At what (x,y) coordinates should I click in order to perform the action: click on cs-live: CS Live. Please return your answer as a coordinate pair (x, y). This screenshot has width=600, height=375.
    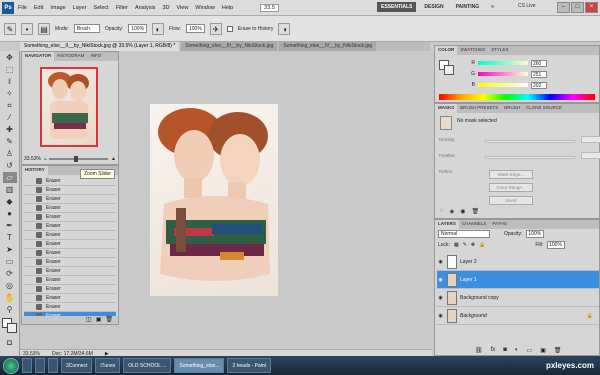
    Looking at the image, I should click on (527, 6).